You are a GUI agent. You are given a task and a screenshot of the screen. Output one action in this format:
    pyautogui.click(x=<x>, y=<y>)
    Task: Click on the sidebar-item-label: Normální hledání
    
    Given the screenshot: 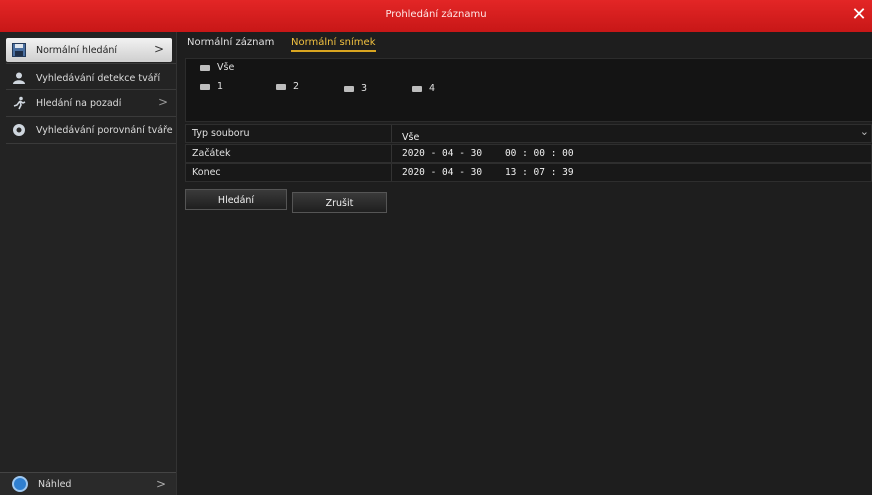 What is the action you would take?
    pyautogui.click(x=77, y=50)
    